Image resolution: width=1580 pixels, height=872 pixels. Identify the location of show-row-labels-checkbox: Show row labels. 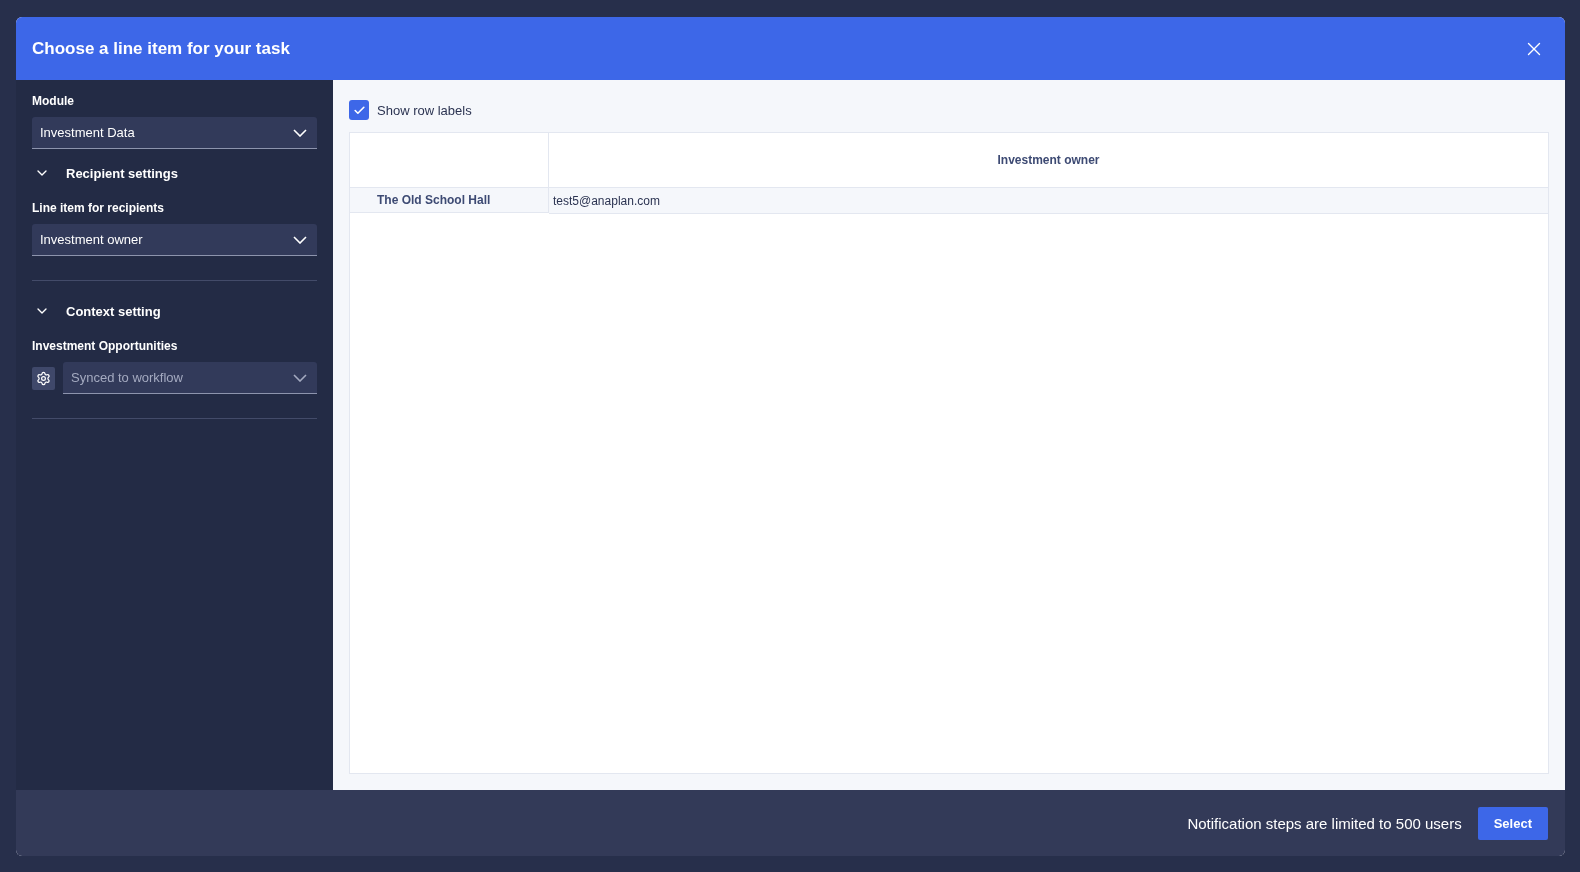
(949, 110).